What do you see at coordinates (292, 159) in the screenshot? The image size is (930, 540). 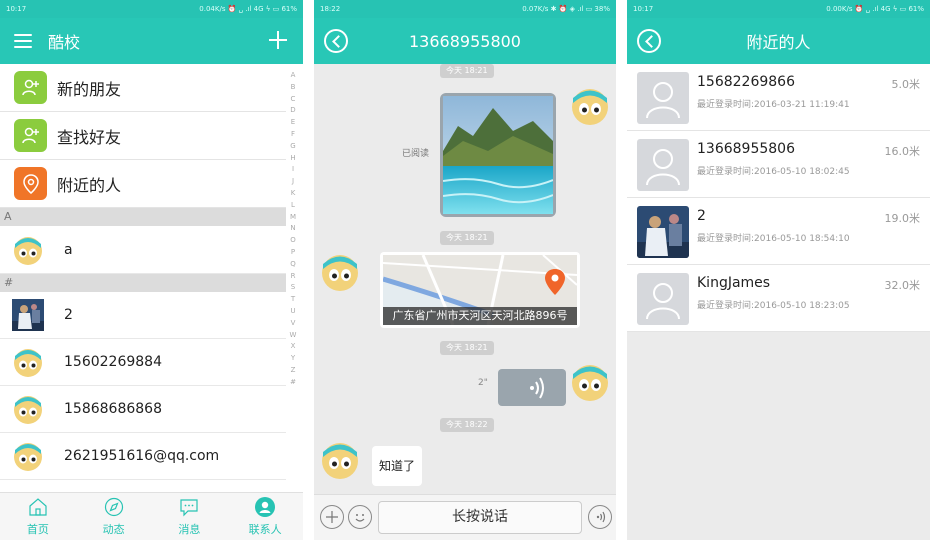 I see `index-letter: H` at bounding box center [292, 159].